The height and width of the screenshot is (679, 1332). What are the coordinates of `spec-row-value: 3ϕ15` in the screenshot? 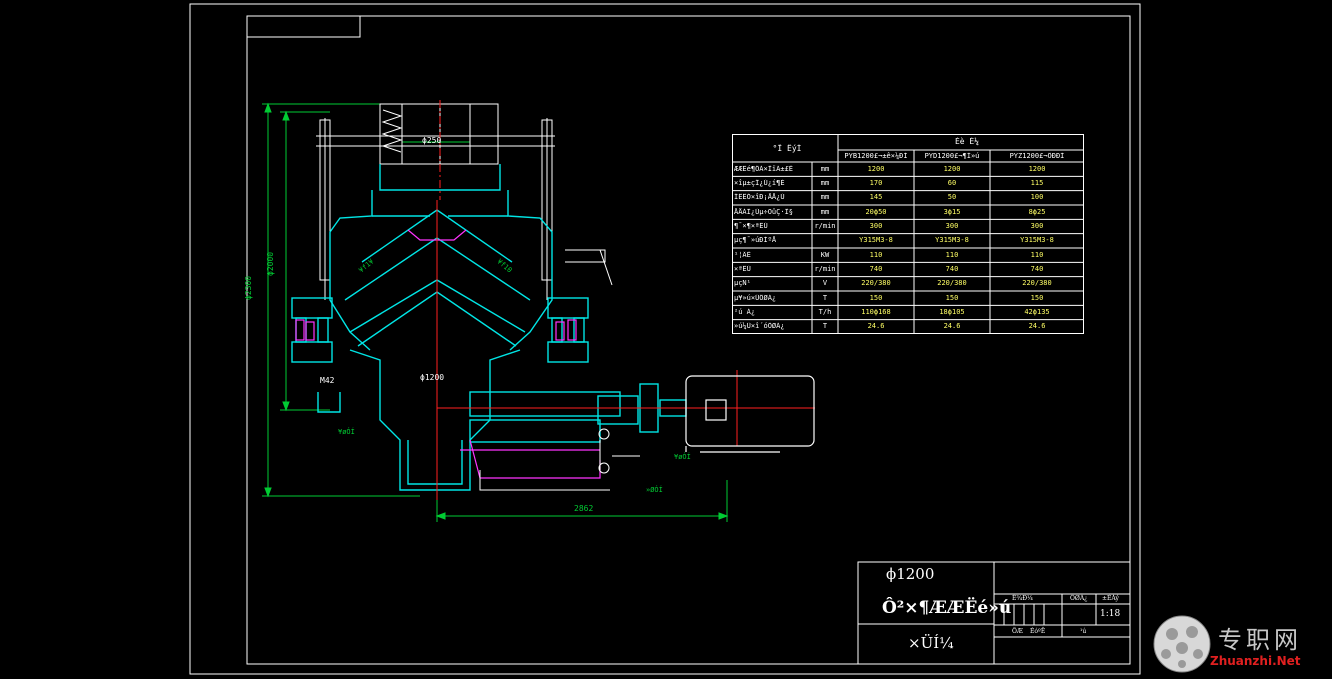 It's located at (952, 211).